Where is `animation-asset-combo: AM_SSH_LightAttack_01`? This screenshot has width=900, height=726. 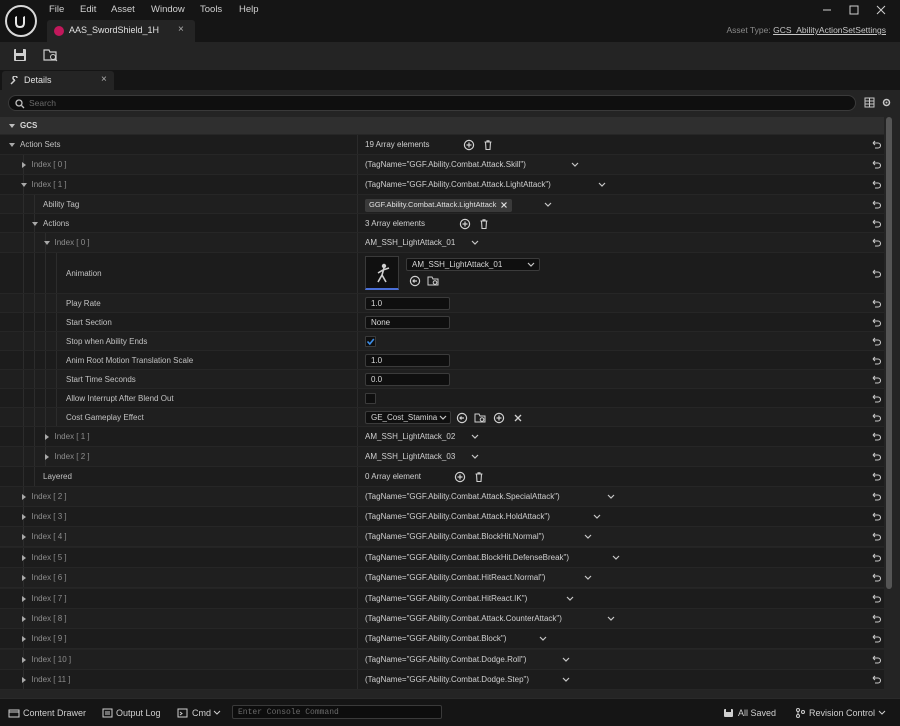
animation-asset-combo: AM_SSH_LightAttack_01 is located at coordinates (473, 264).